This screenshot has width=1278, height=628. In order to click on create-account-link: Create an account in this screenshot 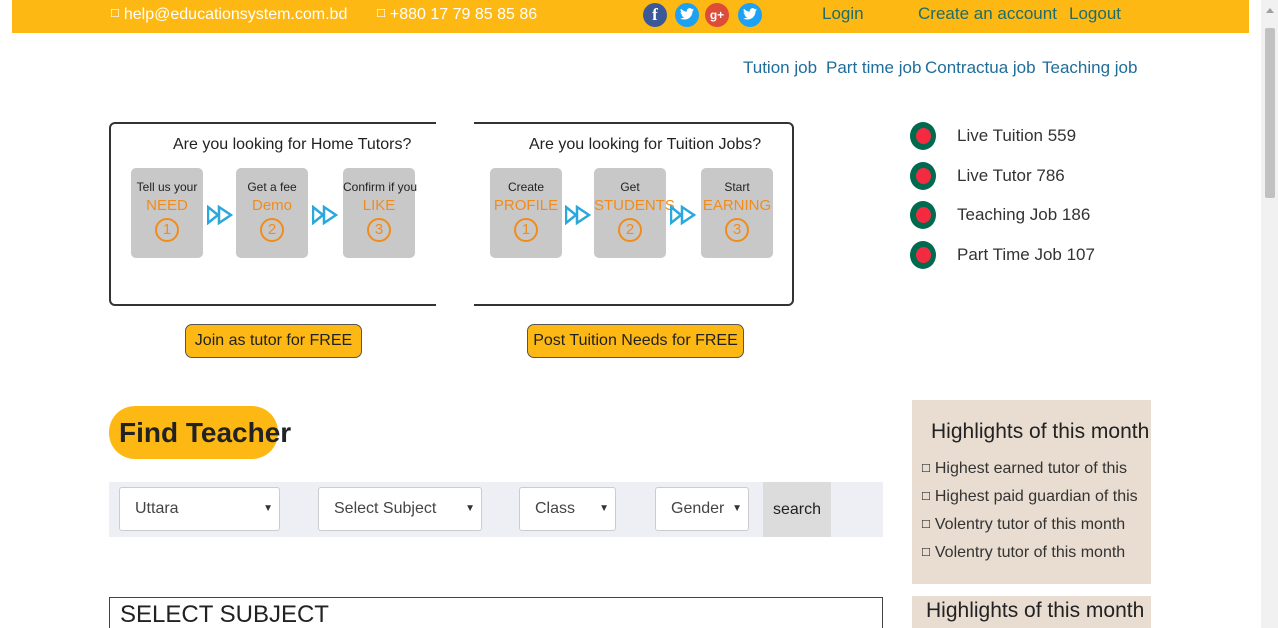, I will do `click(987, 14)`.